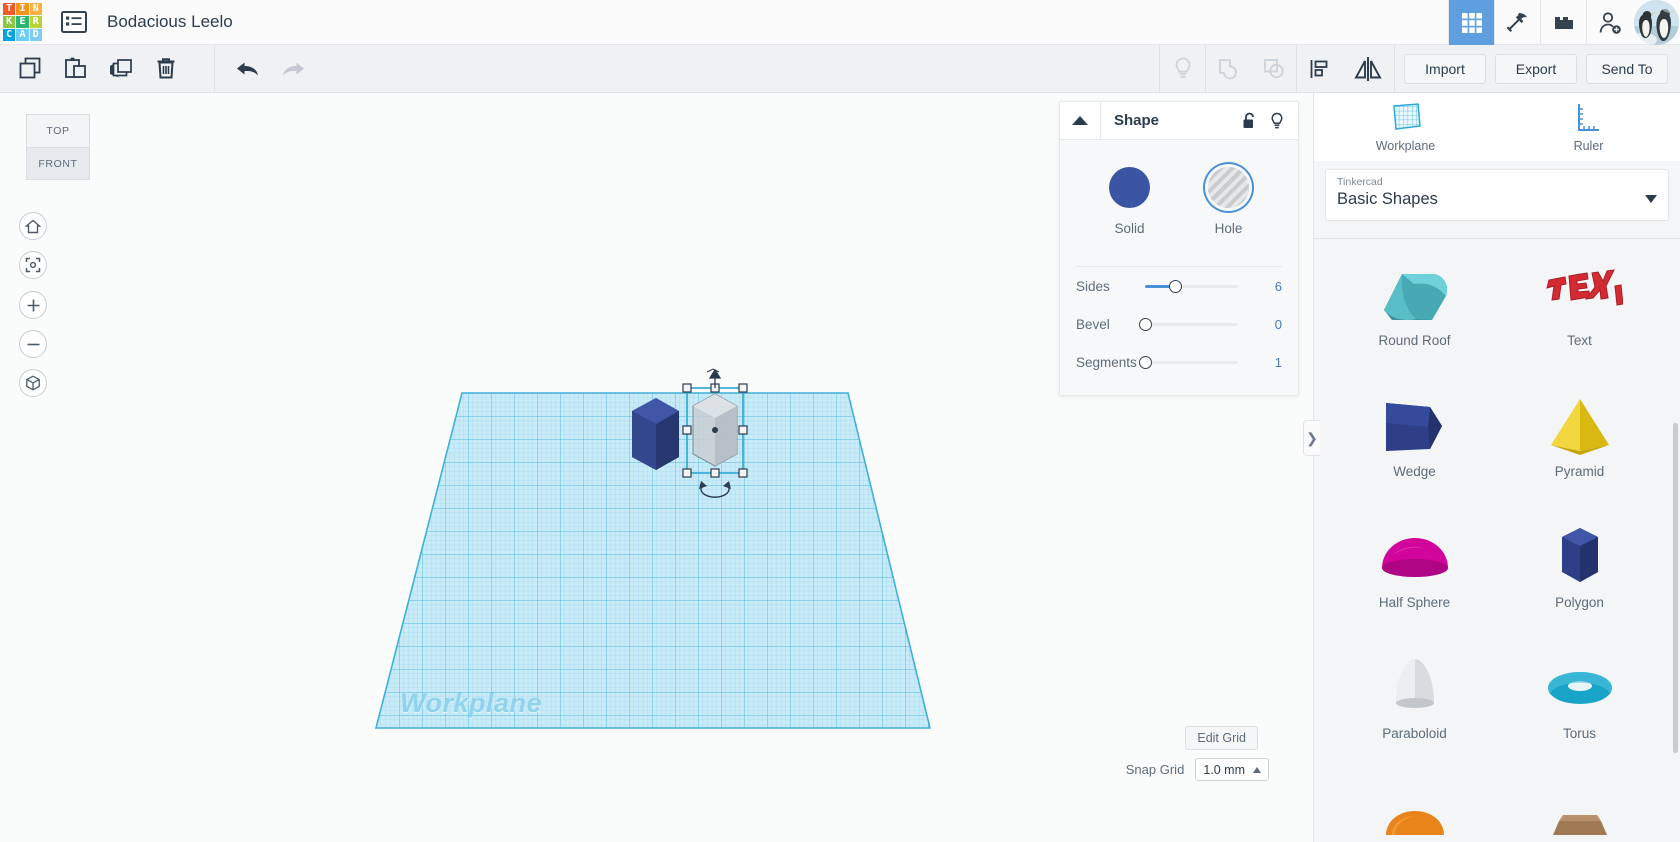 This screenshot has height=842, width=1680. What do you see at coordinates (33, 344) in the screenshot?
I see `zoom-out-icon` at bounding box center [33, 344].